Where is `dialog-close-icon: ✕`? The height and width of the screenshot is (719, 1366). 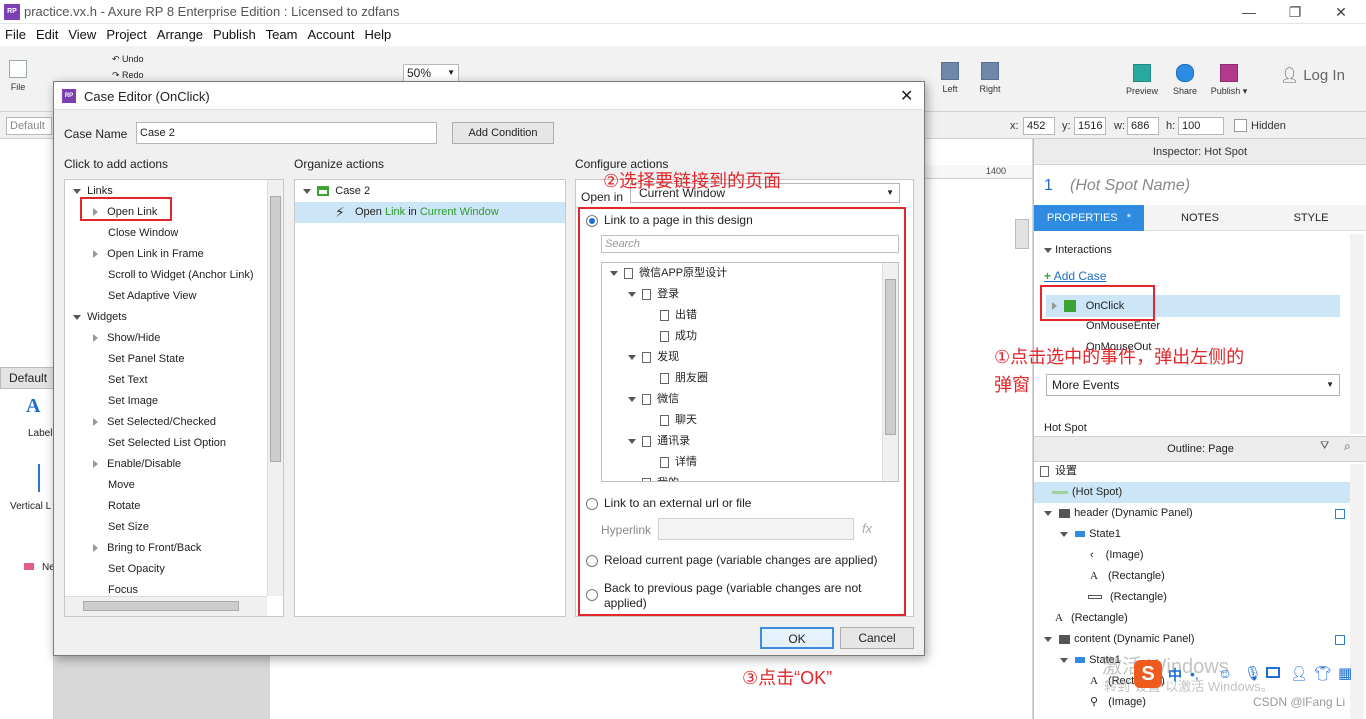 dialog-close-icon: ✕ is located at coordinates (906, 96).